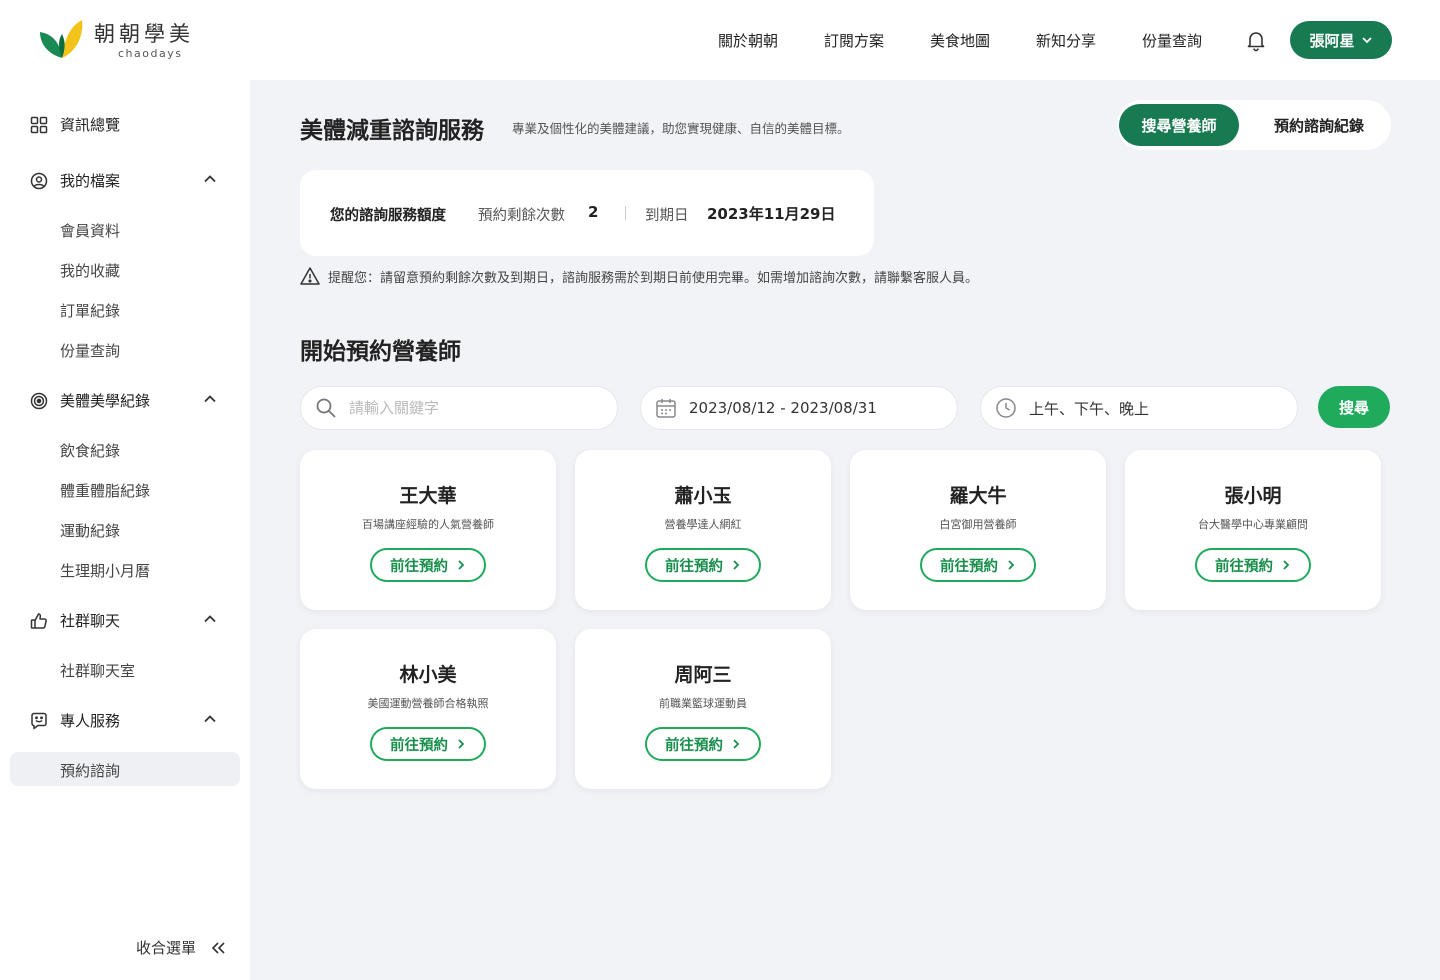  Describe the element at coordinates (1066, 40) in the screenshot. I see `nav-news: 新知分享` at that location.